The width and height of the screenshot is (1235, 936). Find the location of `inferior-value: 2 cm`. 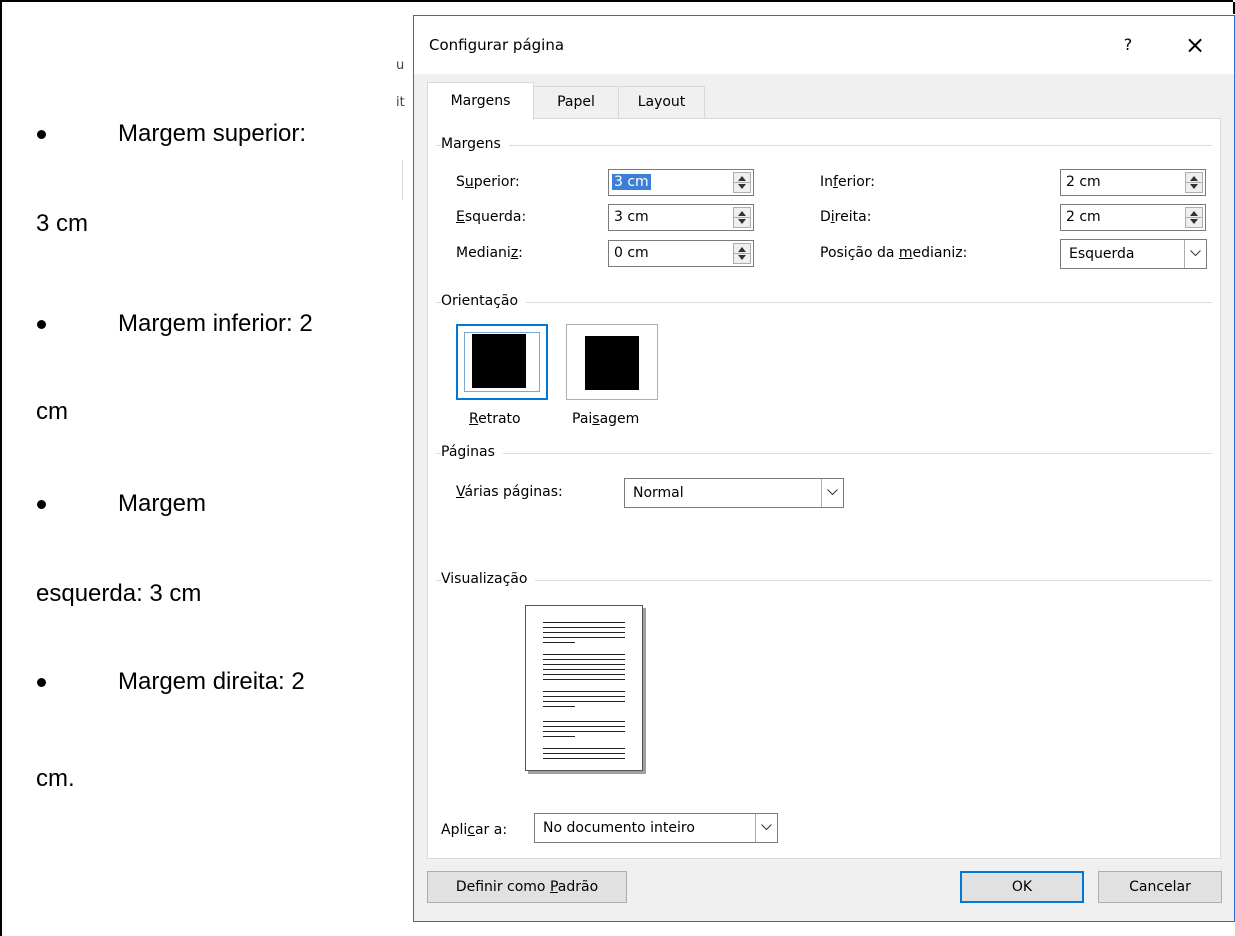

inferior-value: 2 cm is located at coordinates (1083, 182).